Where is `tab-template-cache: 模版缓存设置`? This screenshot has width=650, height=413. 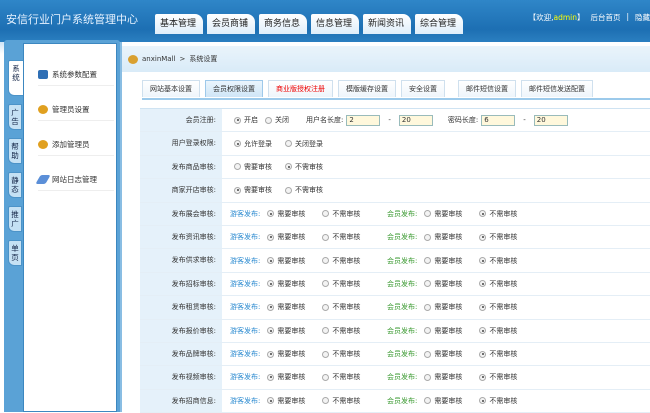
tab-template-cache: 模版缓存设置 is located at coordinates (367, 88).